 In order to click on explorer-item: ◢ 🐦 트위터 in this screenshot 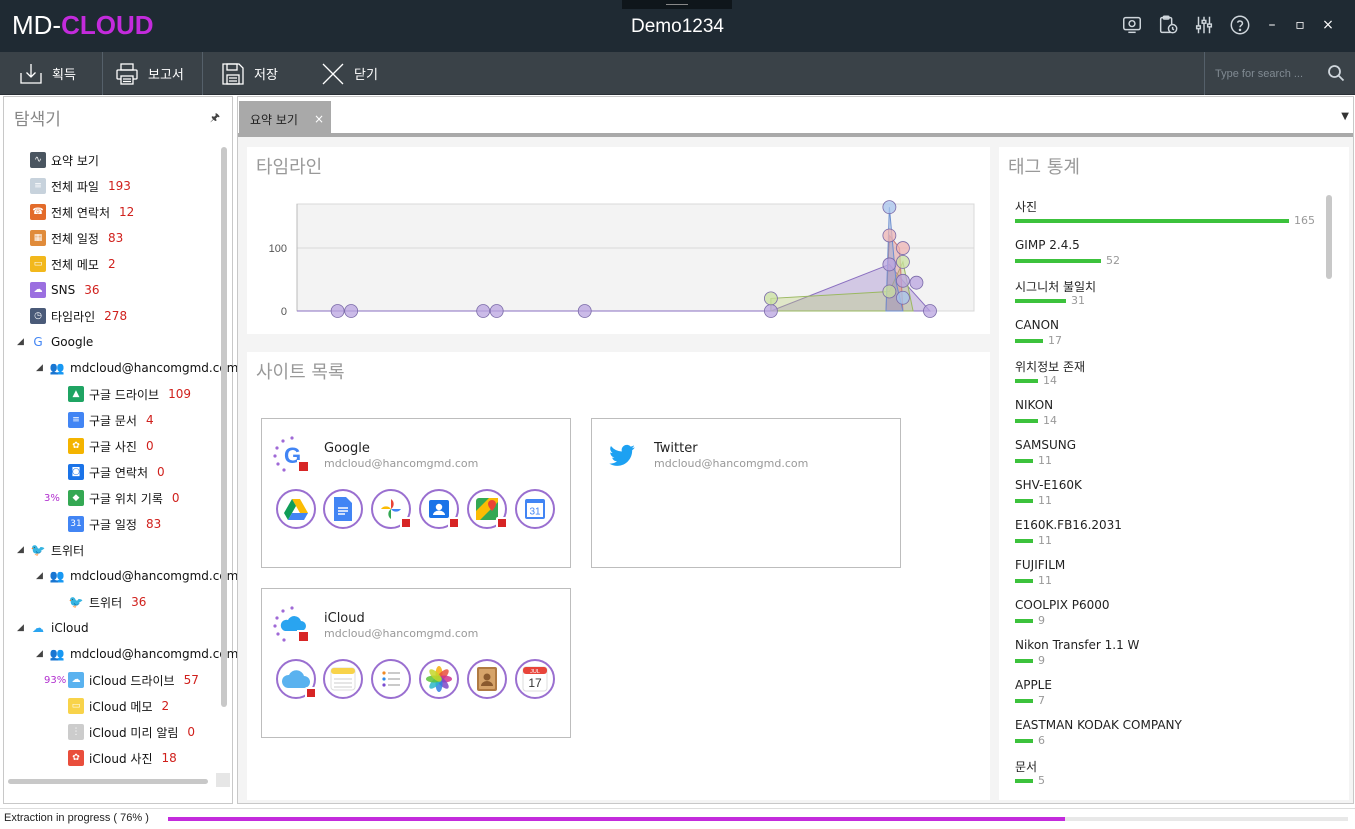, I will do `click(50, 550)`.